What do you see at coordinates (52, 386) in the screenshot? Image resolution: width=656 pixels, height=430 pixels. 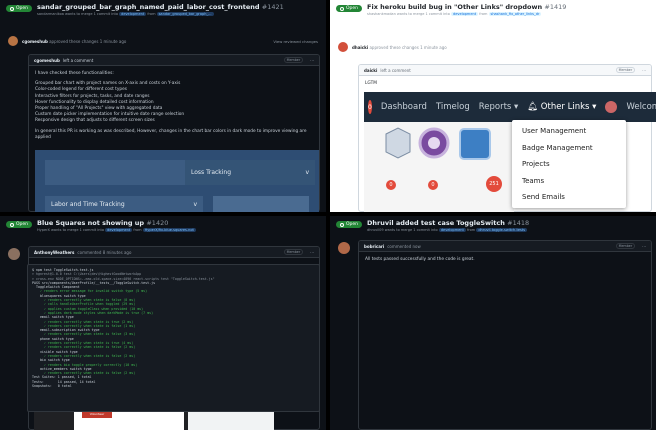 I see `terminal-summary-snapshots: Snapshots: 0 total` at bounding box center [52, 386].